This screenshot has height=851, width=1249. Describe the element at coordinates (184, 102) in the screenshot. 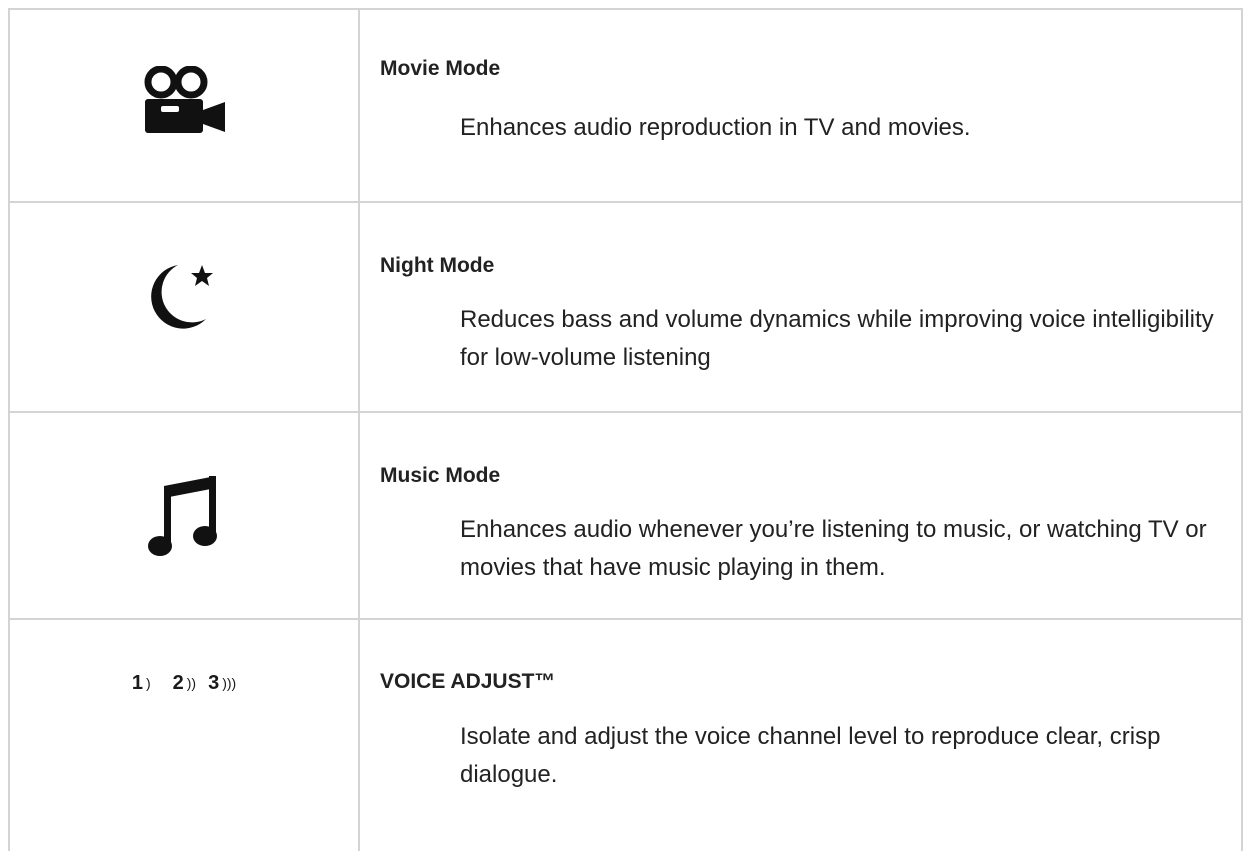

I see `movie-camera-icon` at that location.